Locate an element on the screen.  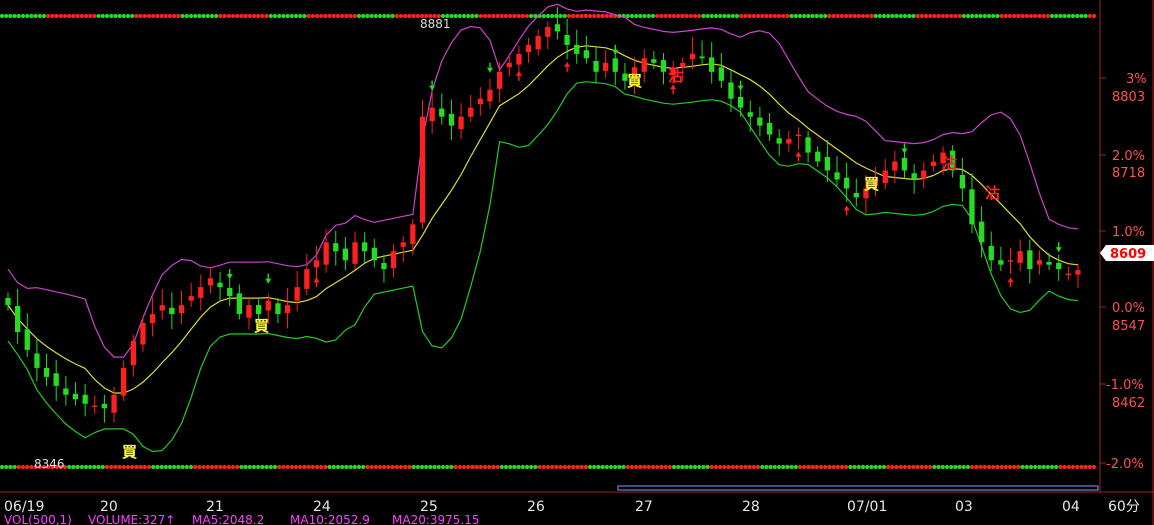
sell-signal-label: 沽 is located at coordinates (992, 193).